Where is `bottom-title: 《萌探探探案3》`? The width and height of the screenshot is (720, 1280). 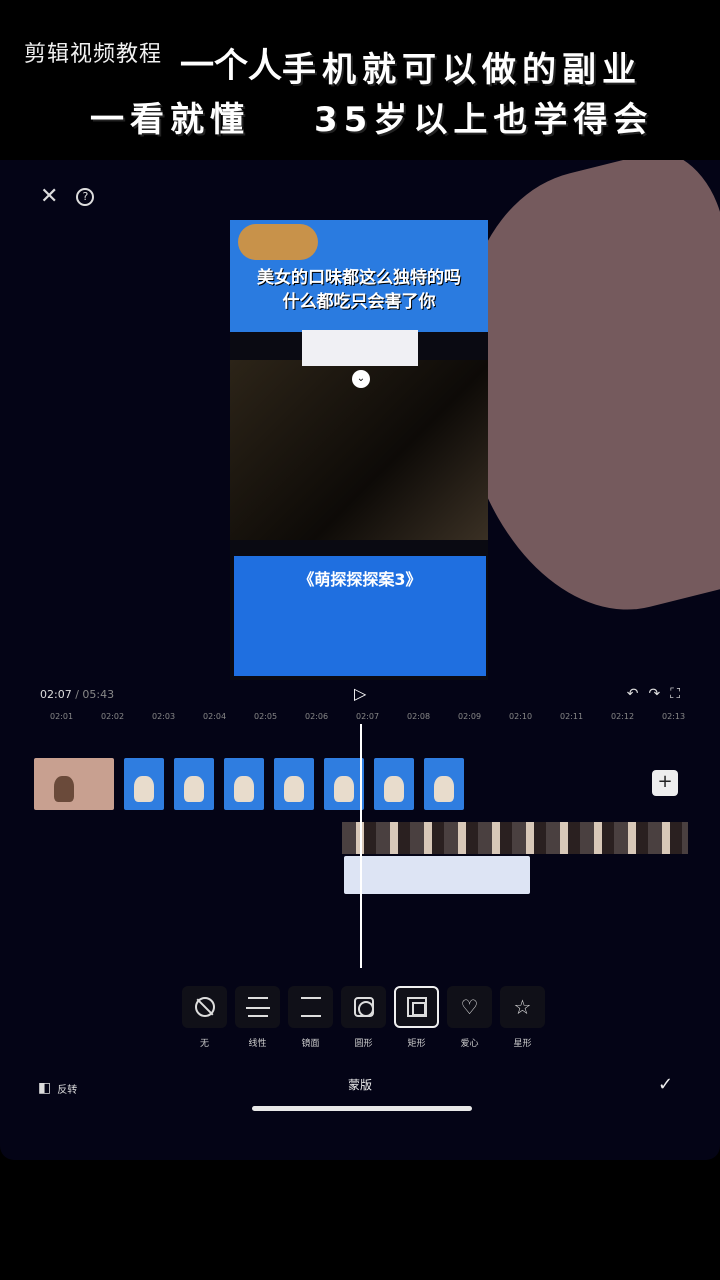 bottom-title: 《萌探探探案3》 is located at coordinates (360, 579).